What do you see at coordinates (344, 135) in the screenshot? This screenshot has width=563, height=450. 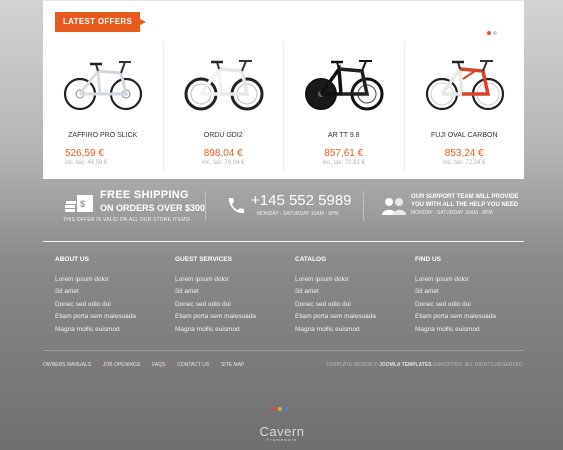 I see `product-name: AR TT 9.8` at bounding box center [344, 135].